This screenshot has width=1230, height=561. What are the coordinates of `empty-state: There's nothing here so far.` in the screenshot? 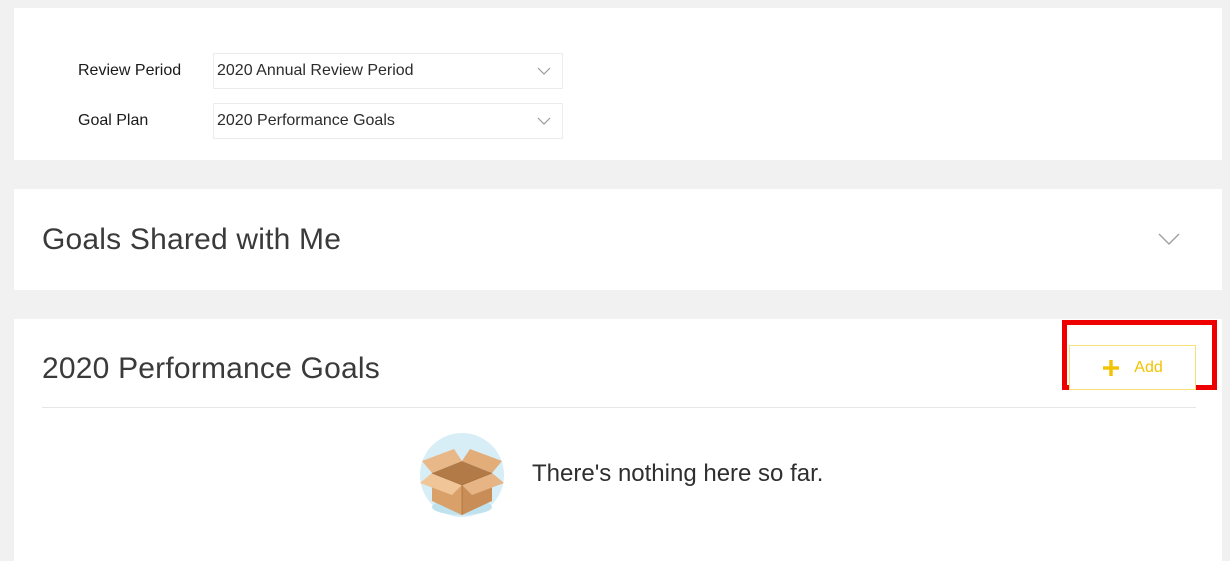 It's located at (618, 474).